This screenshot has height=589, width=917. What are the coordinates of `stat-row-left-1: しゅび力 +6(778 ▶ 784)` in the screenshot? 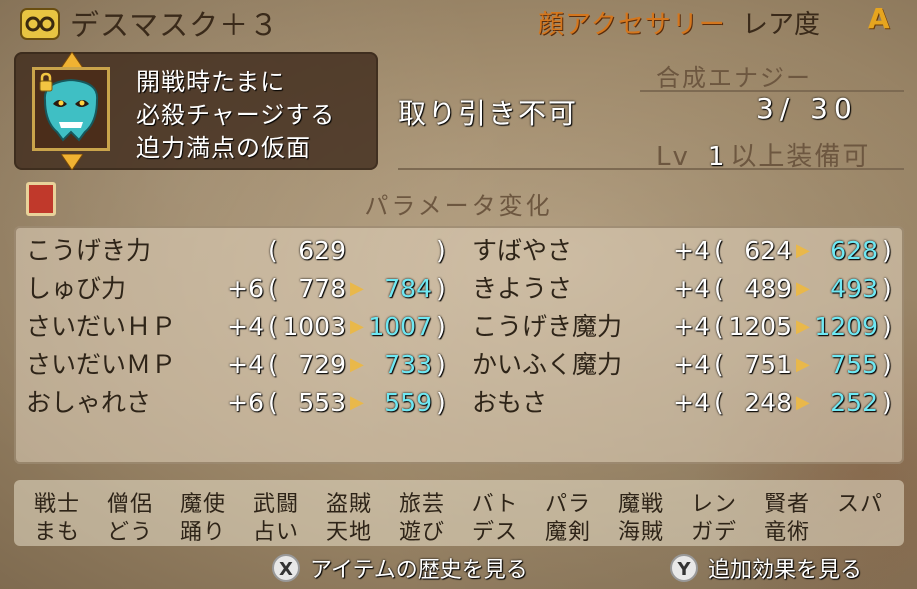 It's located at (234, 289).